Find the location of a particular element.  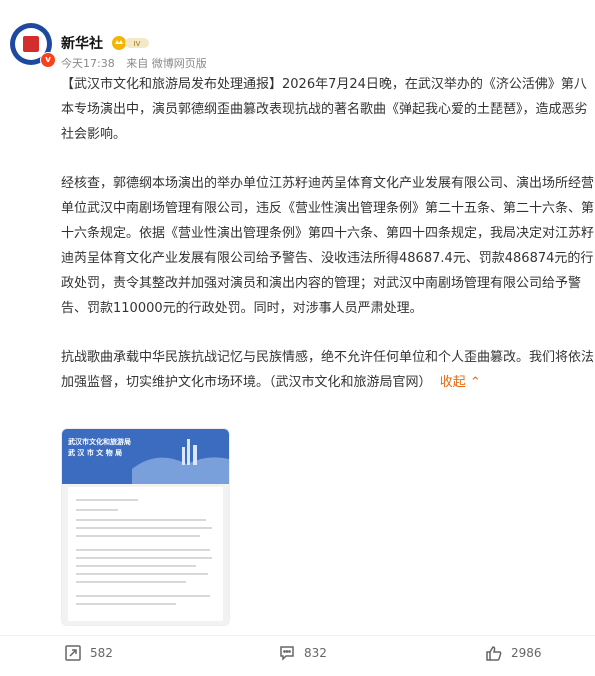

document-header: 武汉市文化和旅游局 武 汉 市 文 物 局 is located at coordinates (145, 456).